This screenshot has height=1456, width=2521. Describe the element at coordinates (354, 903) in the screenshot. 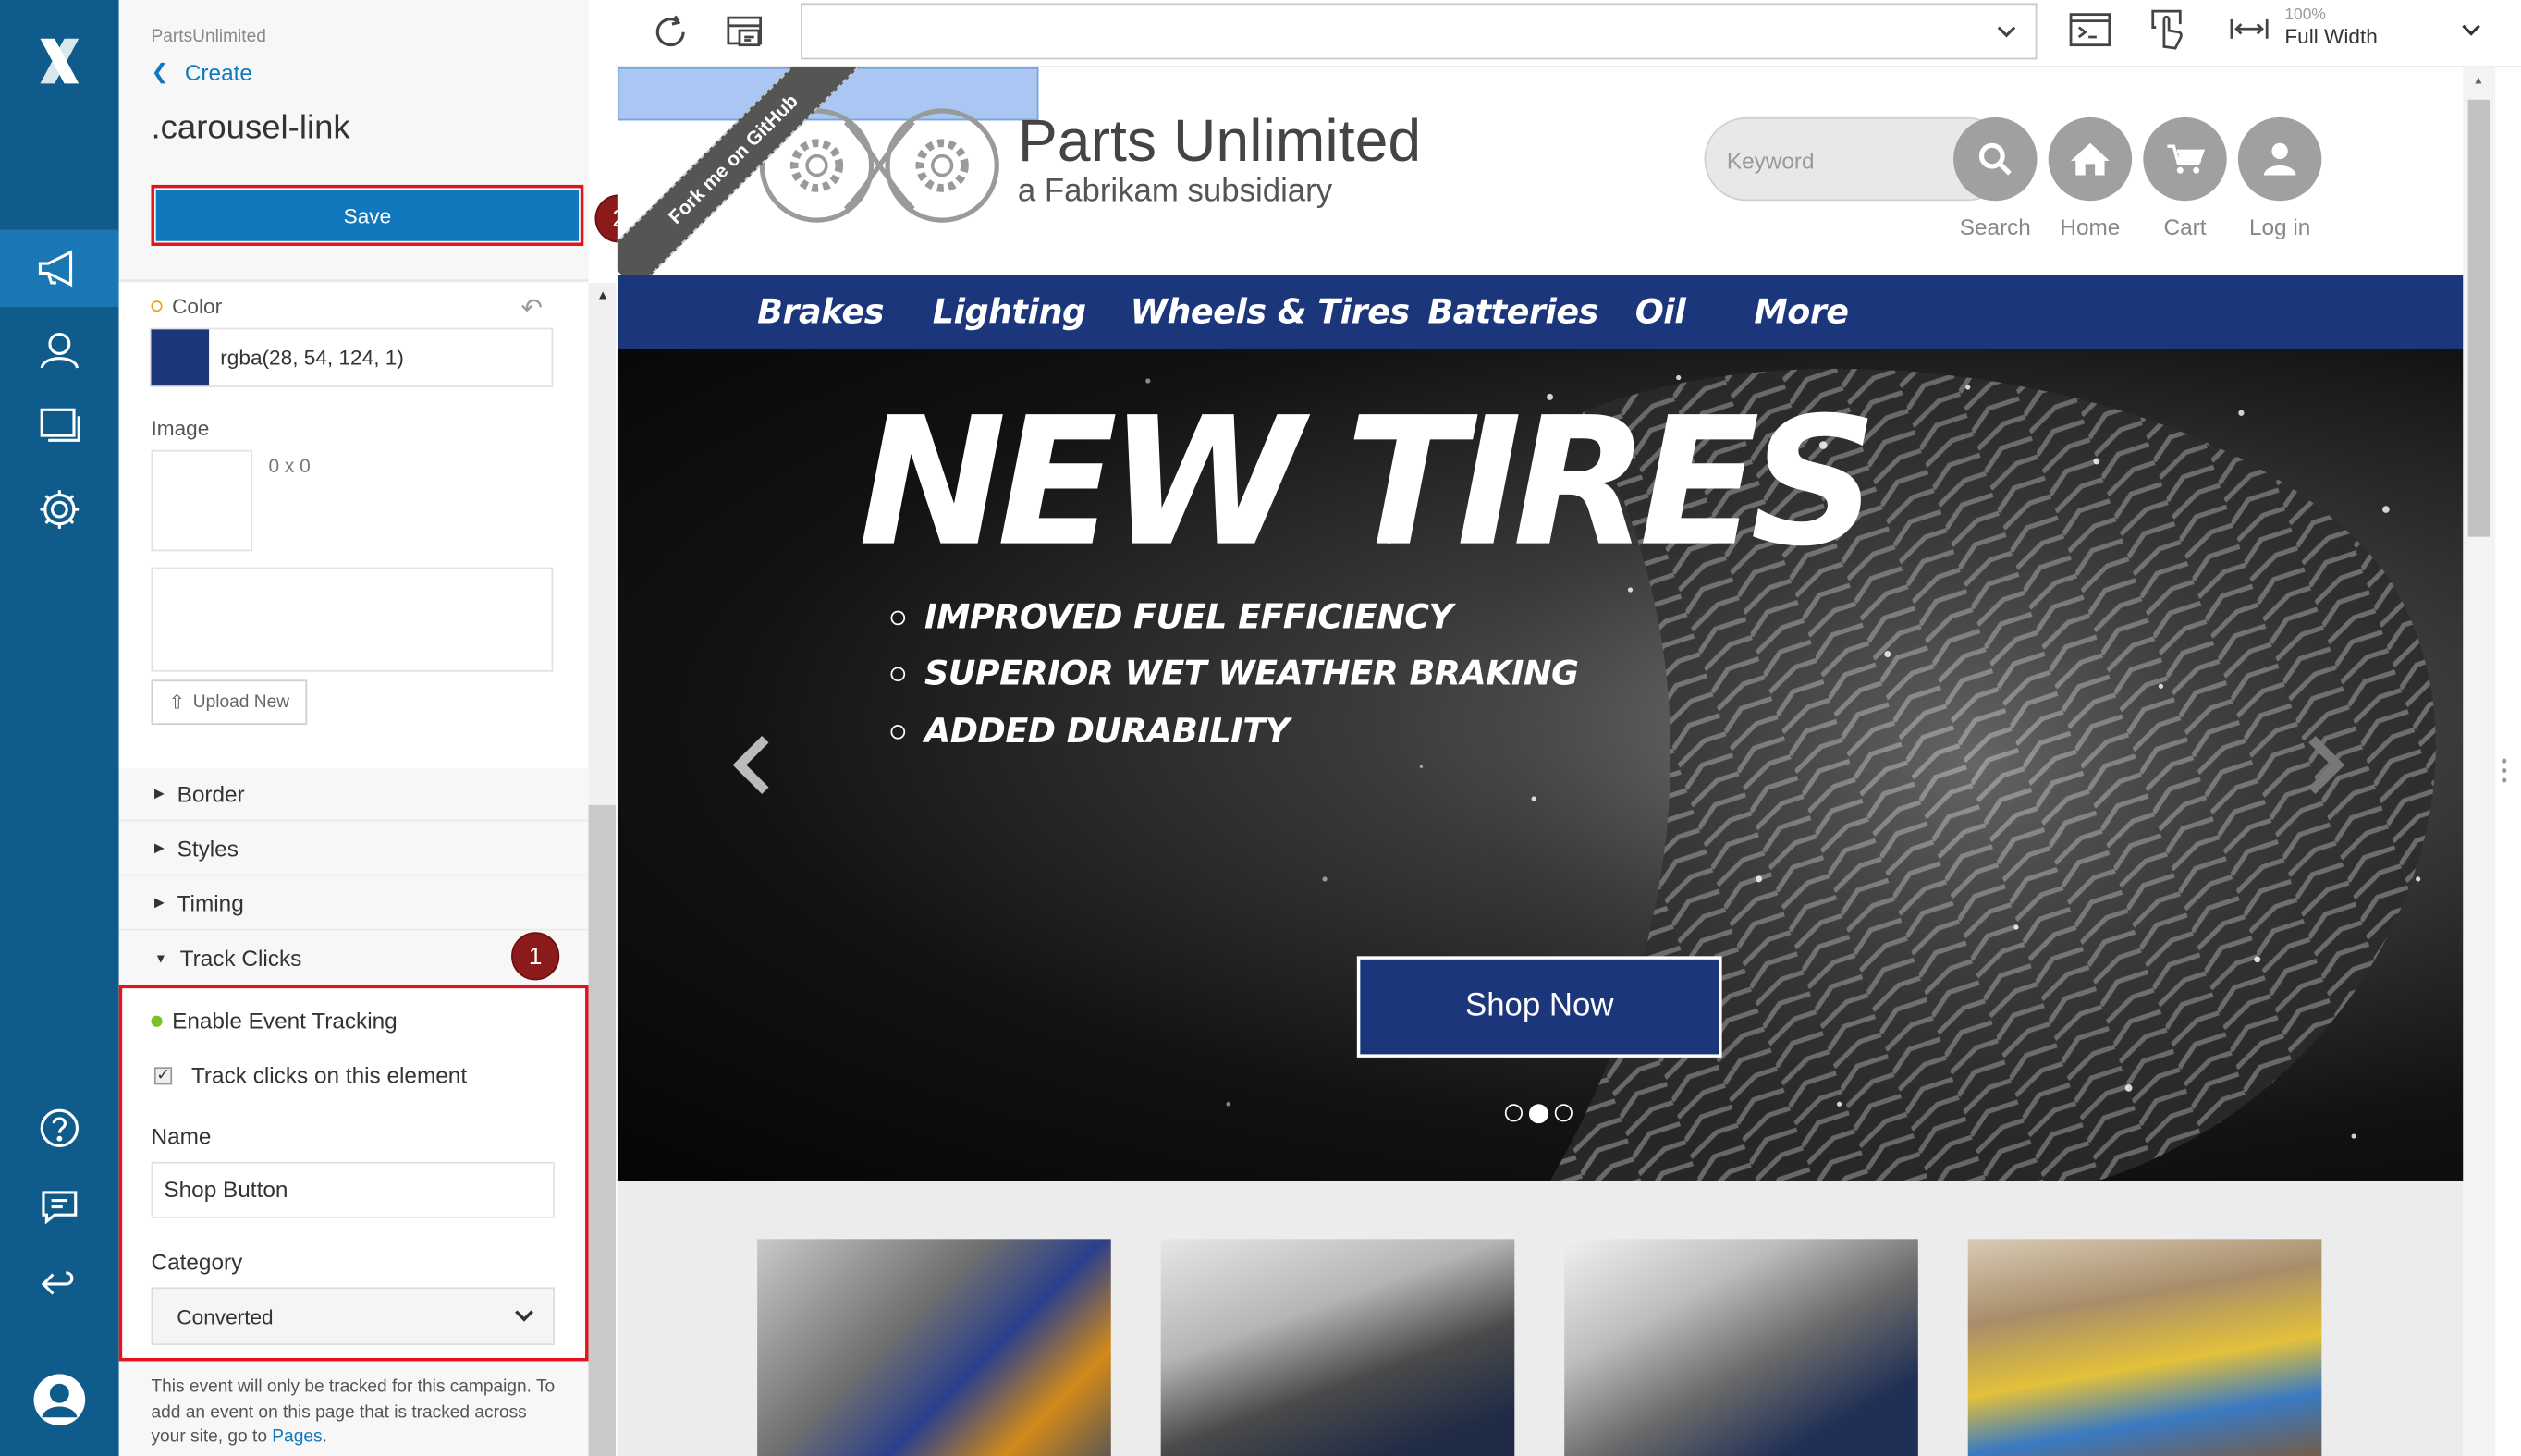

I see `timing-section: ▶ Timing` at that location.